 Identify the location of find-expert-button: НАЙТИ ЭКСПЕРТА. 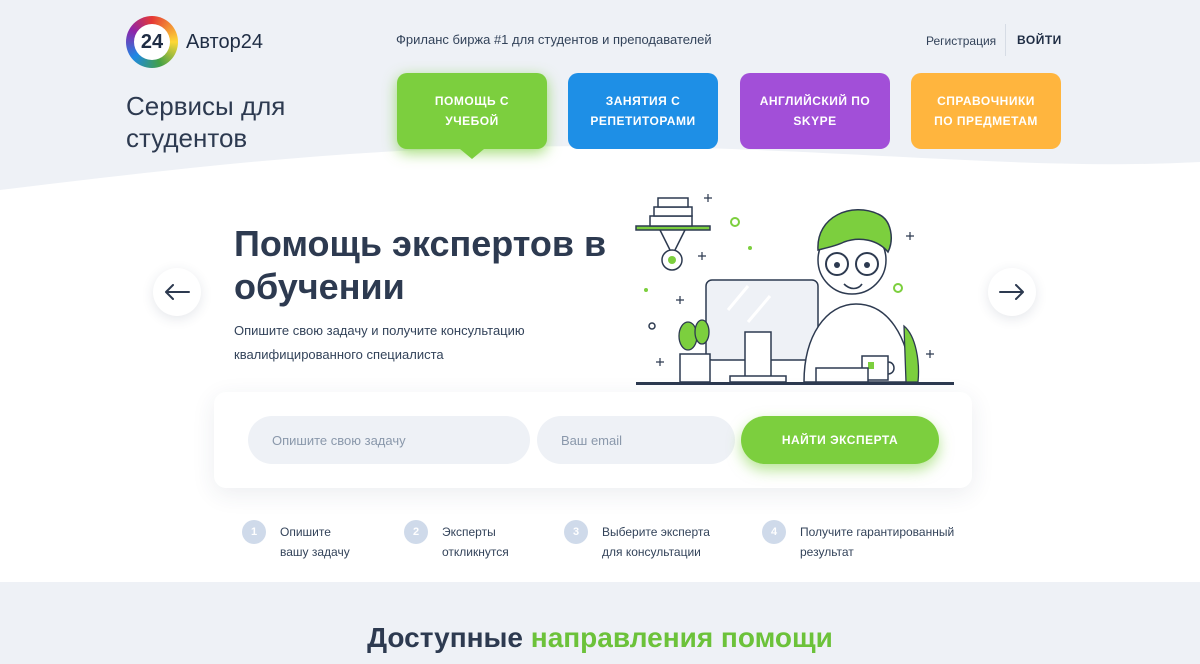
(840, 440).